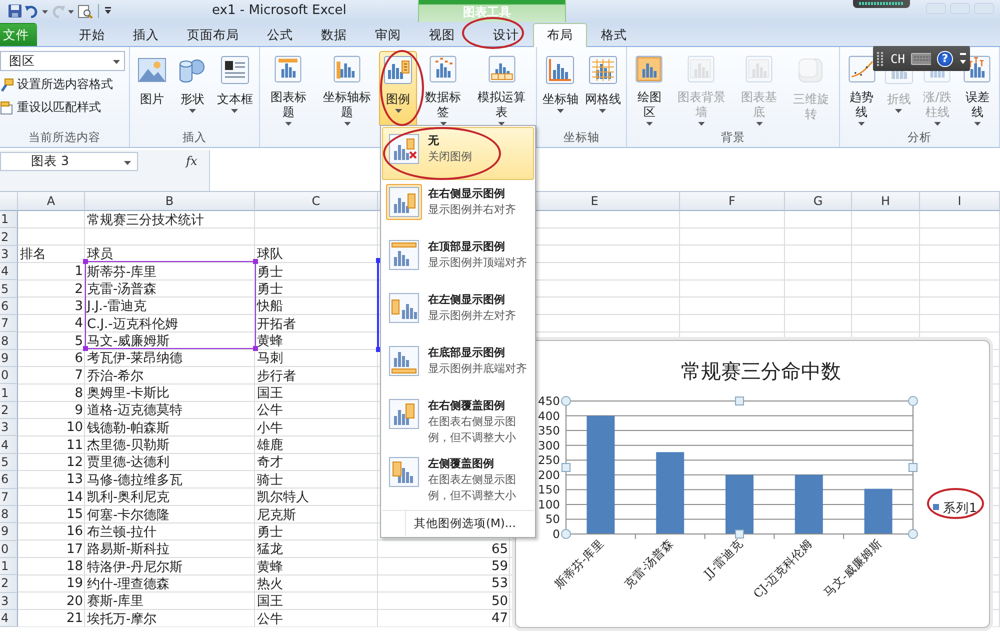 The image size is (1000, 632). What do you see at coordinates (962, 59) in the screenshot?
I see `options-caret-icon` at bounding box center [962, 59].